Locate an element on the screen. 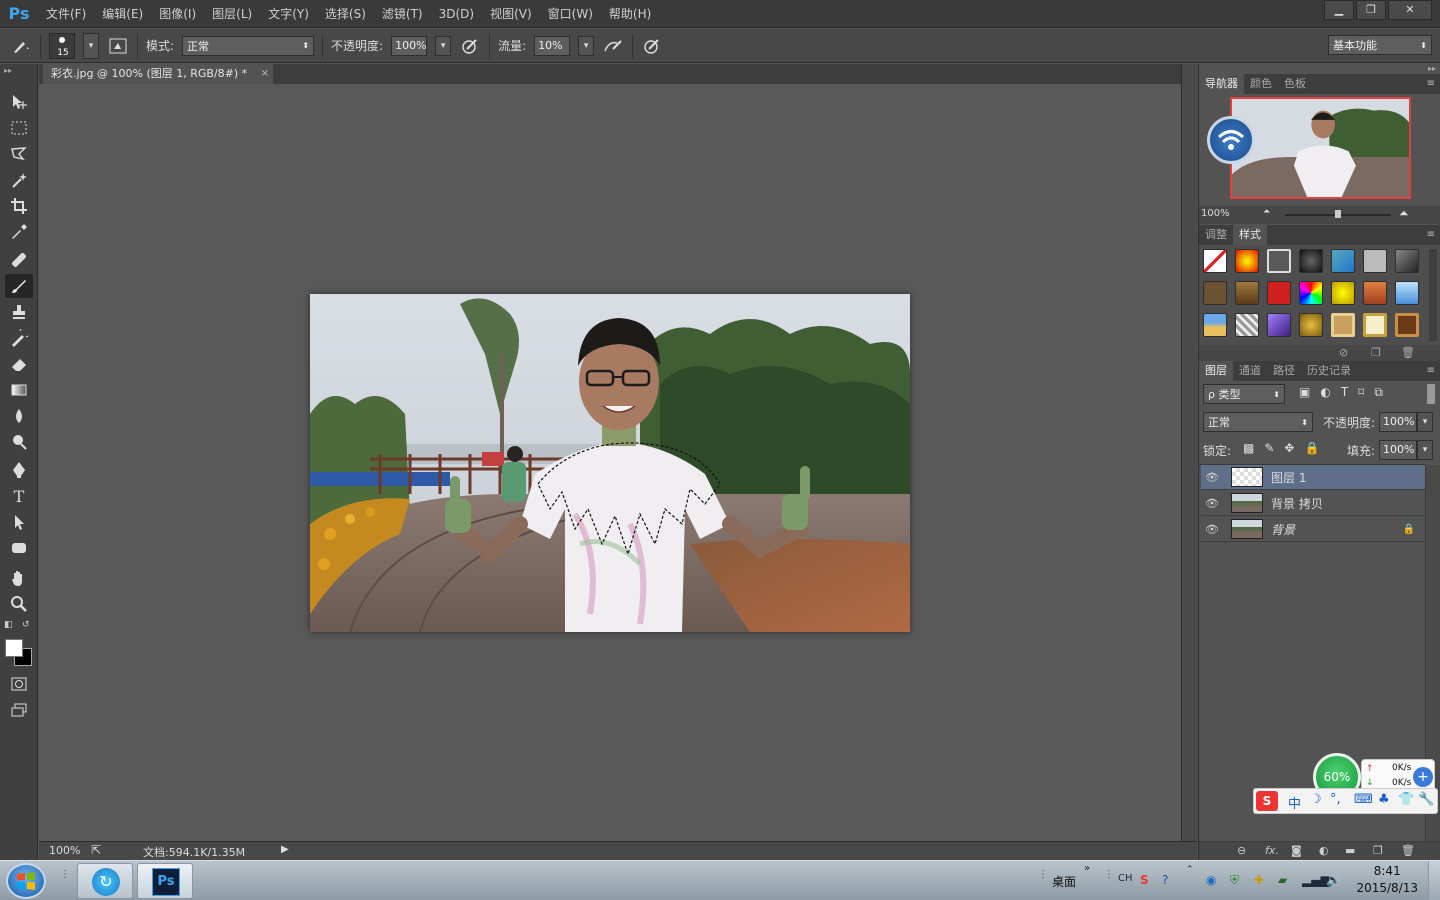 Image resolution: width=1440 pixels, height=900 pixels. collapse-tools-icon: ▸▸ is located at coordinates (8, 70).